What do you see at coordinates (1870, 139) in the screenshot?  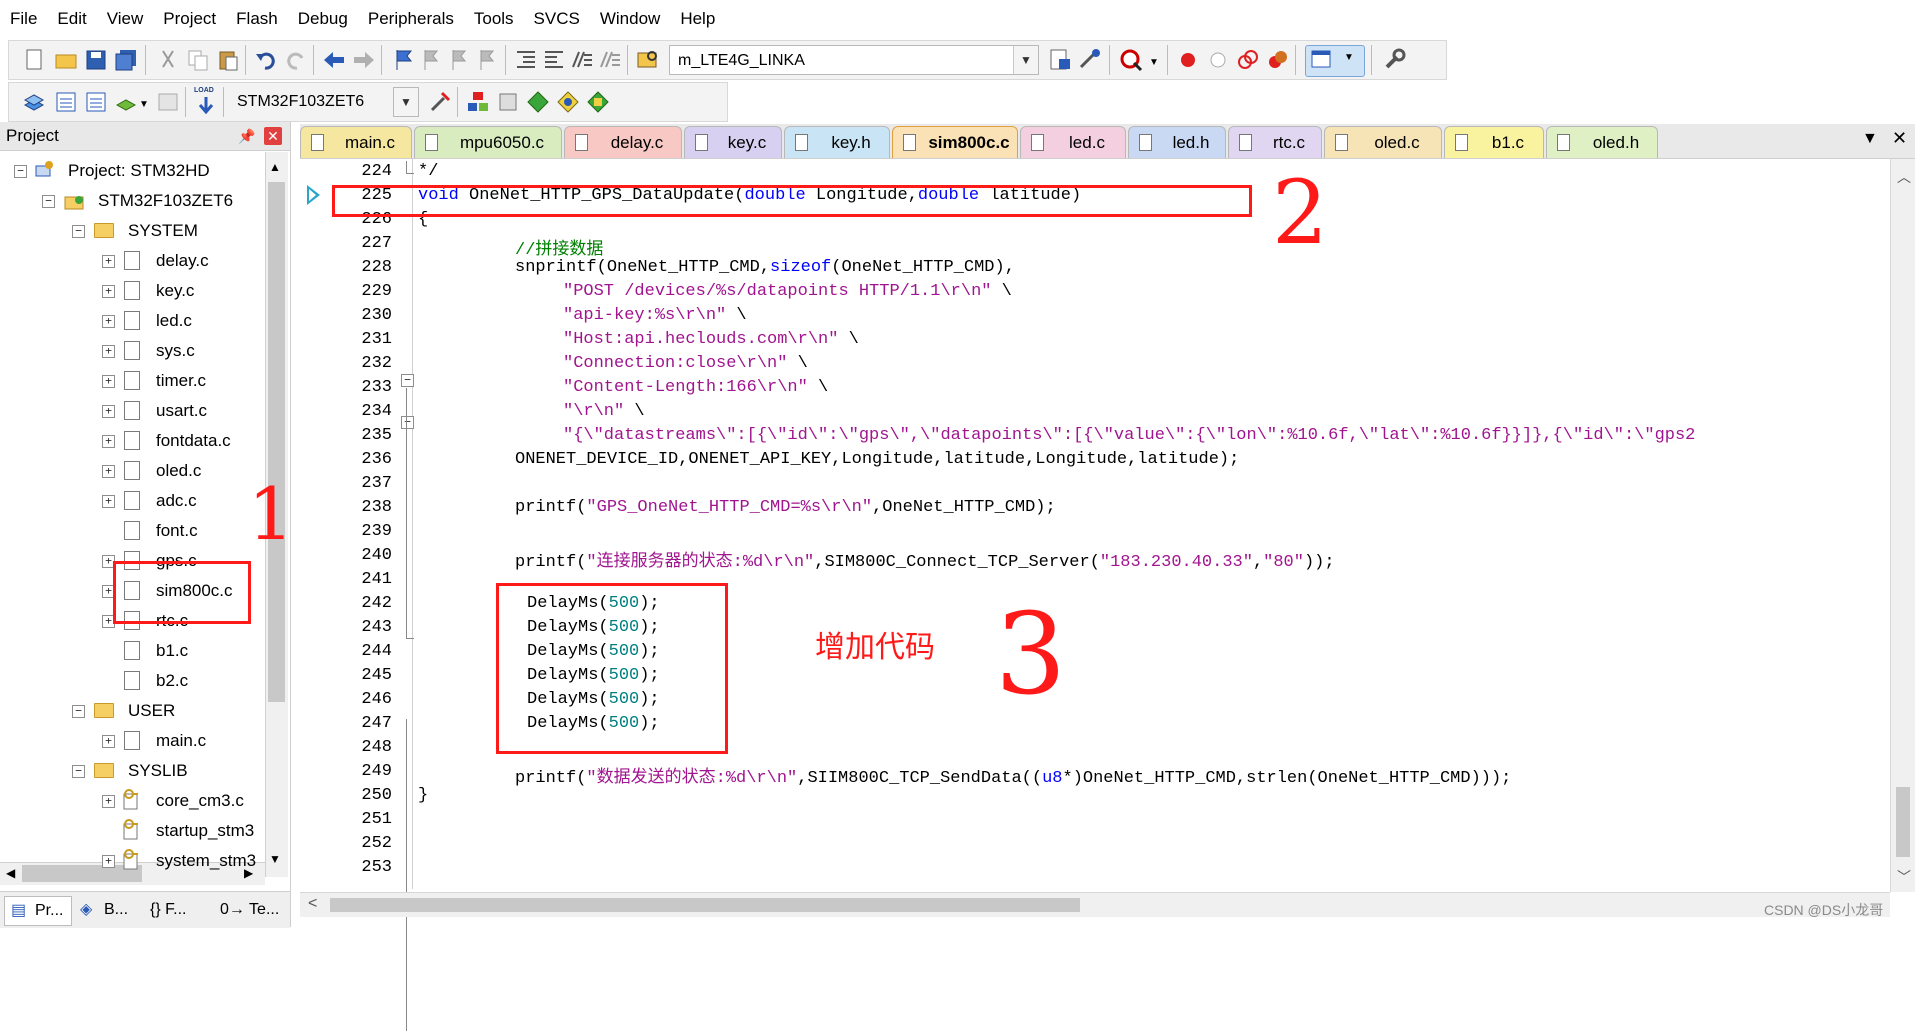 I see `tab-list-dropdown-icon: ▼` at bounding box center [1870, 139].